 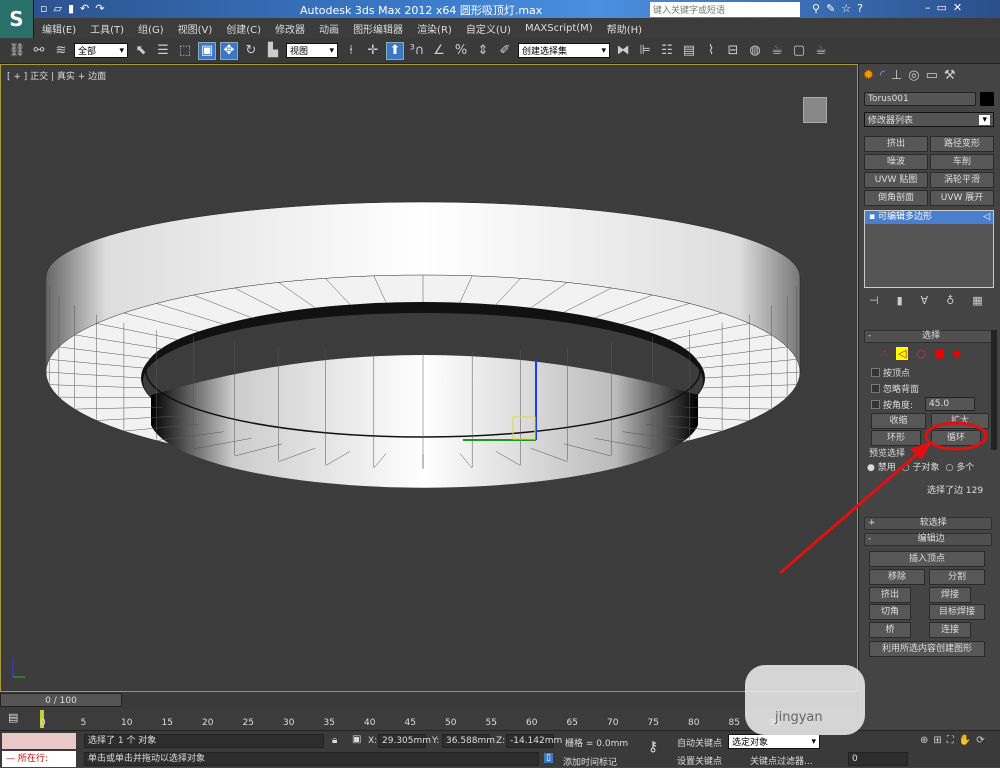 I want to click on object-name-field: Torus001, so click(x=920, y=99).